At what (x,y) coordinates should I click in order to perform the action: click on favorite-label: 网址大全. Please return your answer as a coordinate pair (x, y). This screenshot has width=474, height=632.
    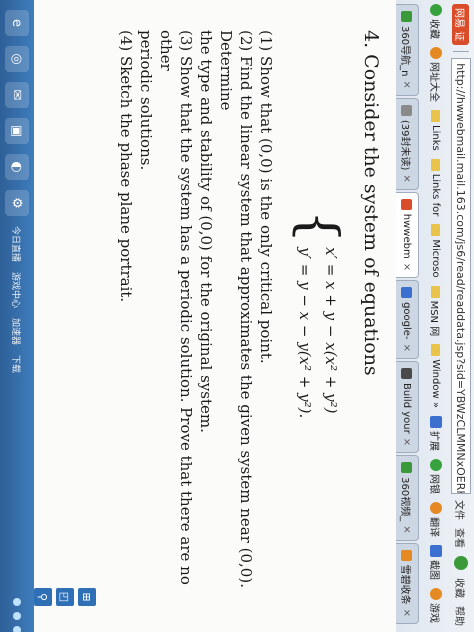
    Looking at the image, I should click on (434, 82).